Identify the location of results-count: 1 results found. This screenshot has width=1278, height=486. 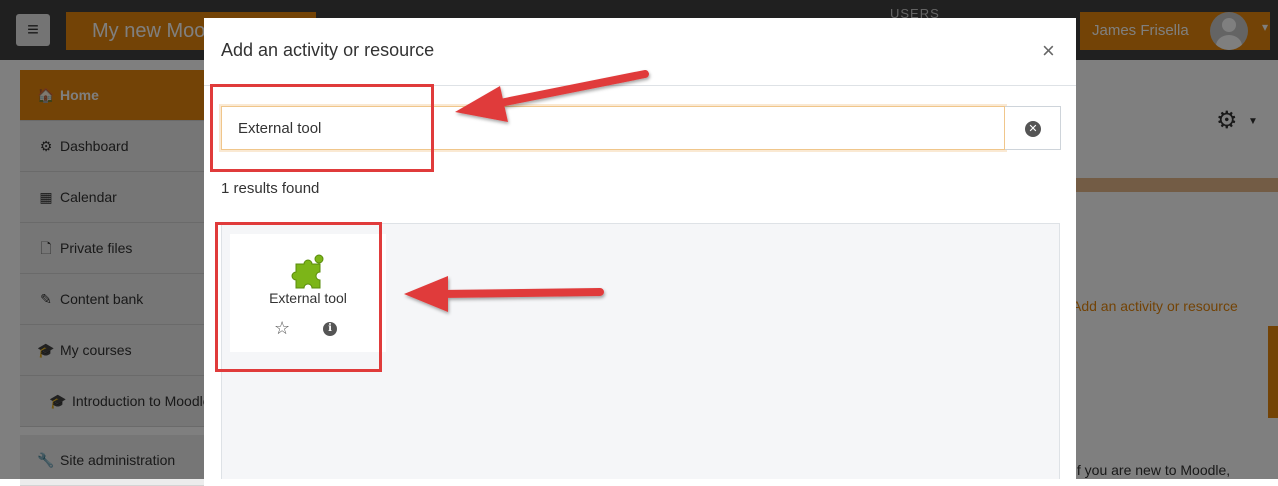
(270, 188).